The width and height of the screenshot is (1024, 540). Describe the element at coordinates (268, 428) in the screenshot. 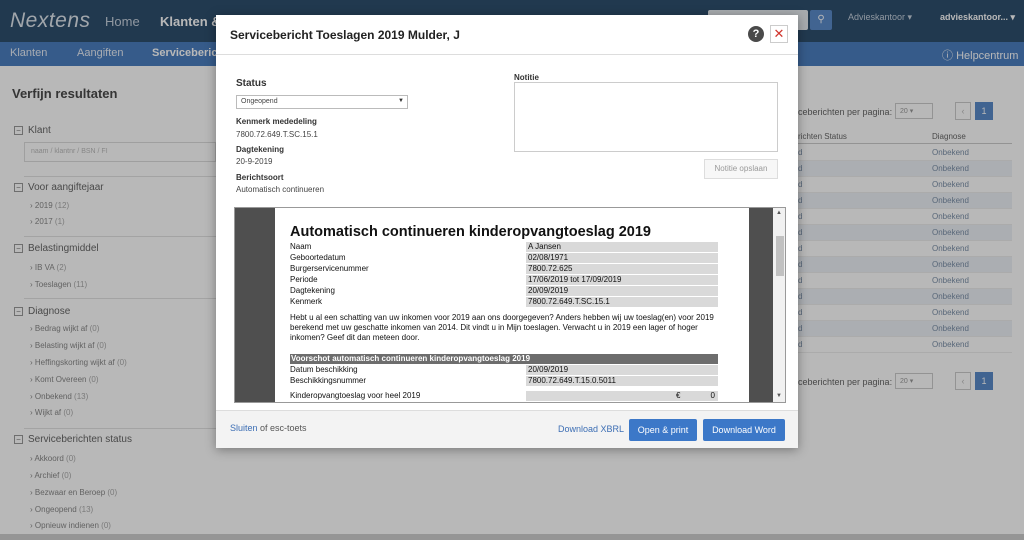

I see `close-hint: Sluiten of esc-toets` at that location.